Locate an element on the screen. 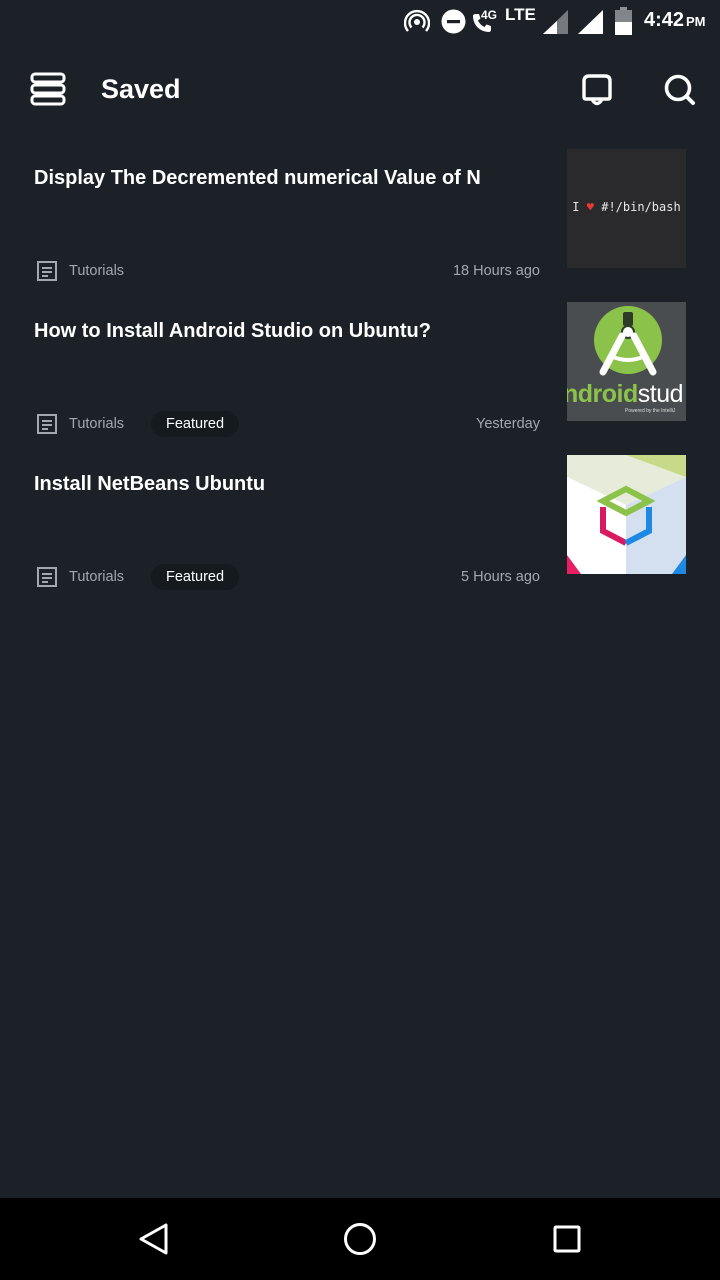  network-type-label: 4G is located at coordinates (489, 15).